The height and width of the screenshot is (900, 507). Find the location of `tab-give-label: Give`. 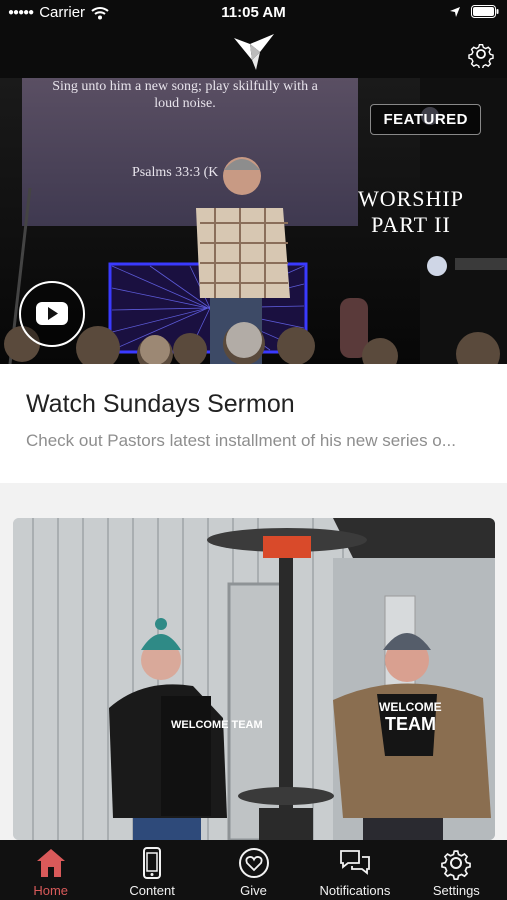

tab-give-label: Give is located at coordinates (253, 890).